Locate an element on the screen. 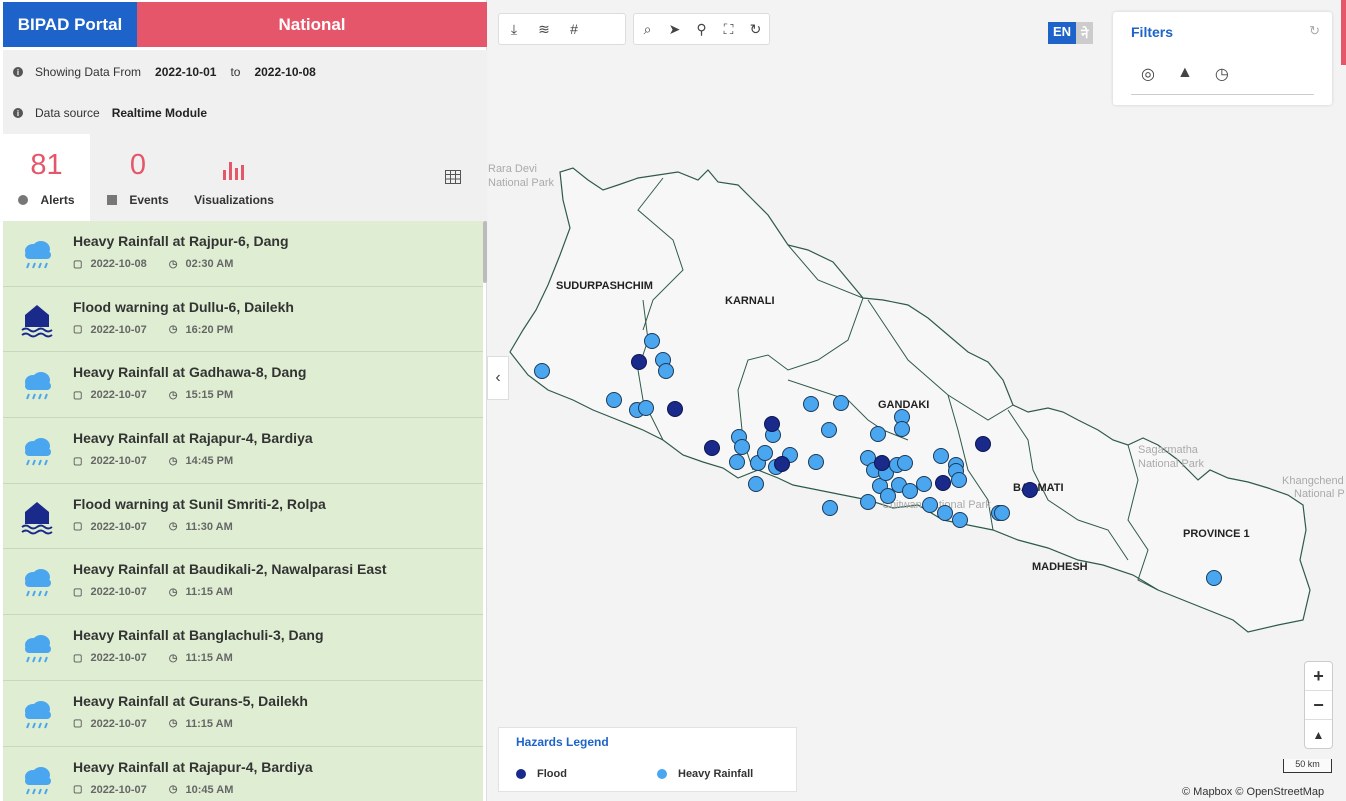  source-value: Realtime Module is located at coordinates (159, 113).